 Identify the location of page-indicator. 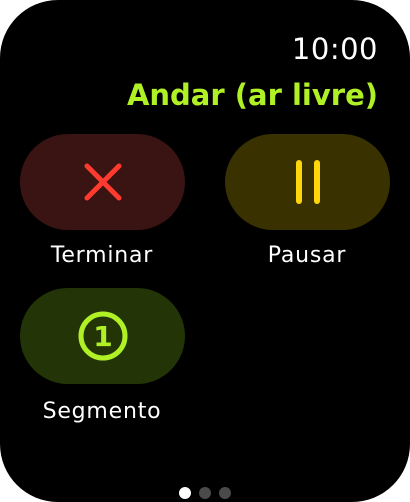
(205, 493).